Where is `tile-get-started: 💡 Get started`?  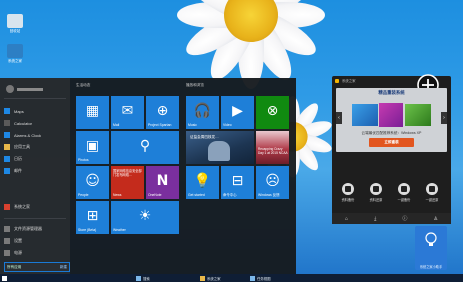
tile-get-started: 💡 Get started is located at coordinates (202, 182).